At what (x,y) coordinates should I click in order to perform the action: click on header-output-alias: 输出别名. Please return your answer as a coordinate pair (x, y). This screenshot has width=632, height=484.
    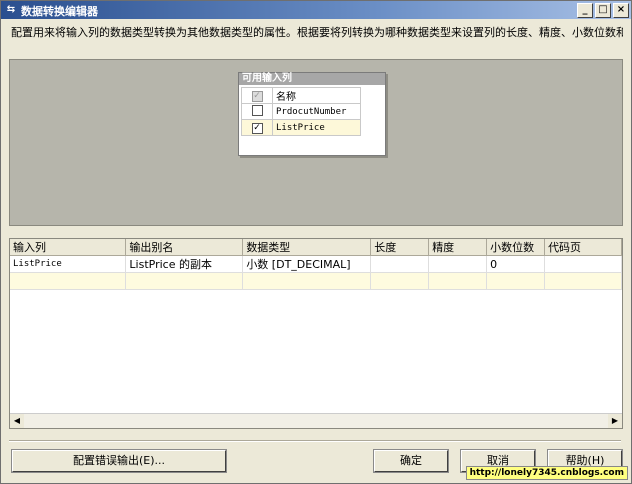
    Looking at the image, I should click on (184, 247).